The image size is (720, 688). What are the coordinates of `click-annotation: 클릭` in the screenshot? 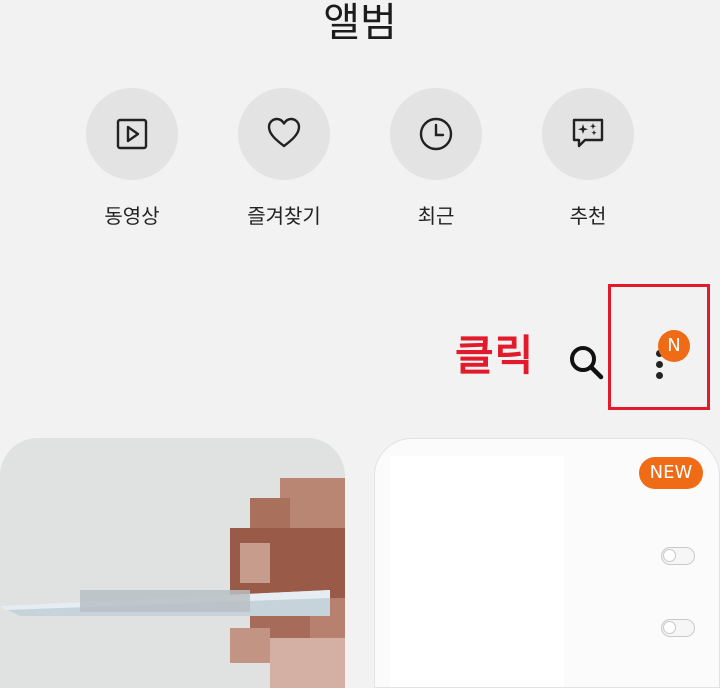 It's located at (495, 355).